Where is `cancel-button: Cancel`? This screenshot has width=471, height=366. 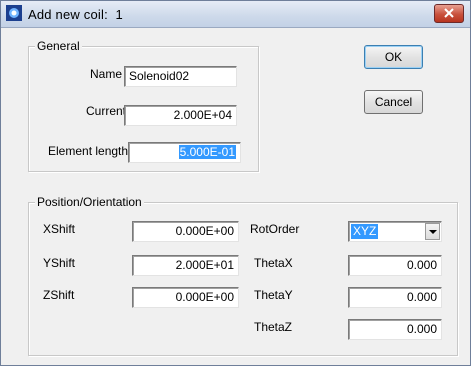
cancel-button: Cancel is located at coordinates (393, 102).